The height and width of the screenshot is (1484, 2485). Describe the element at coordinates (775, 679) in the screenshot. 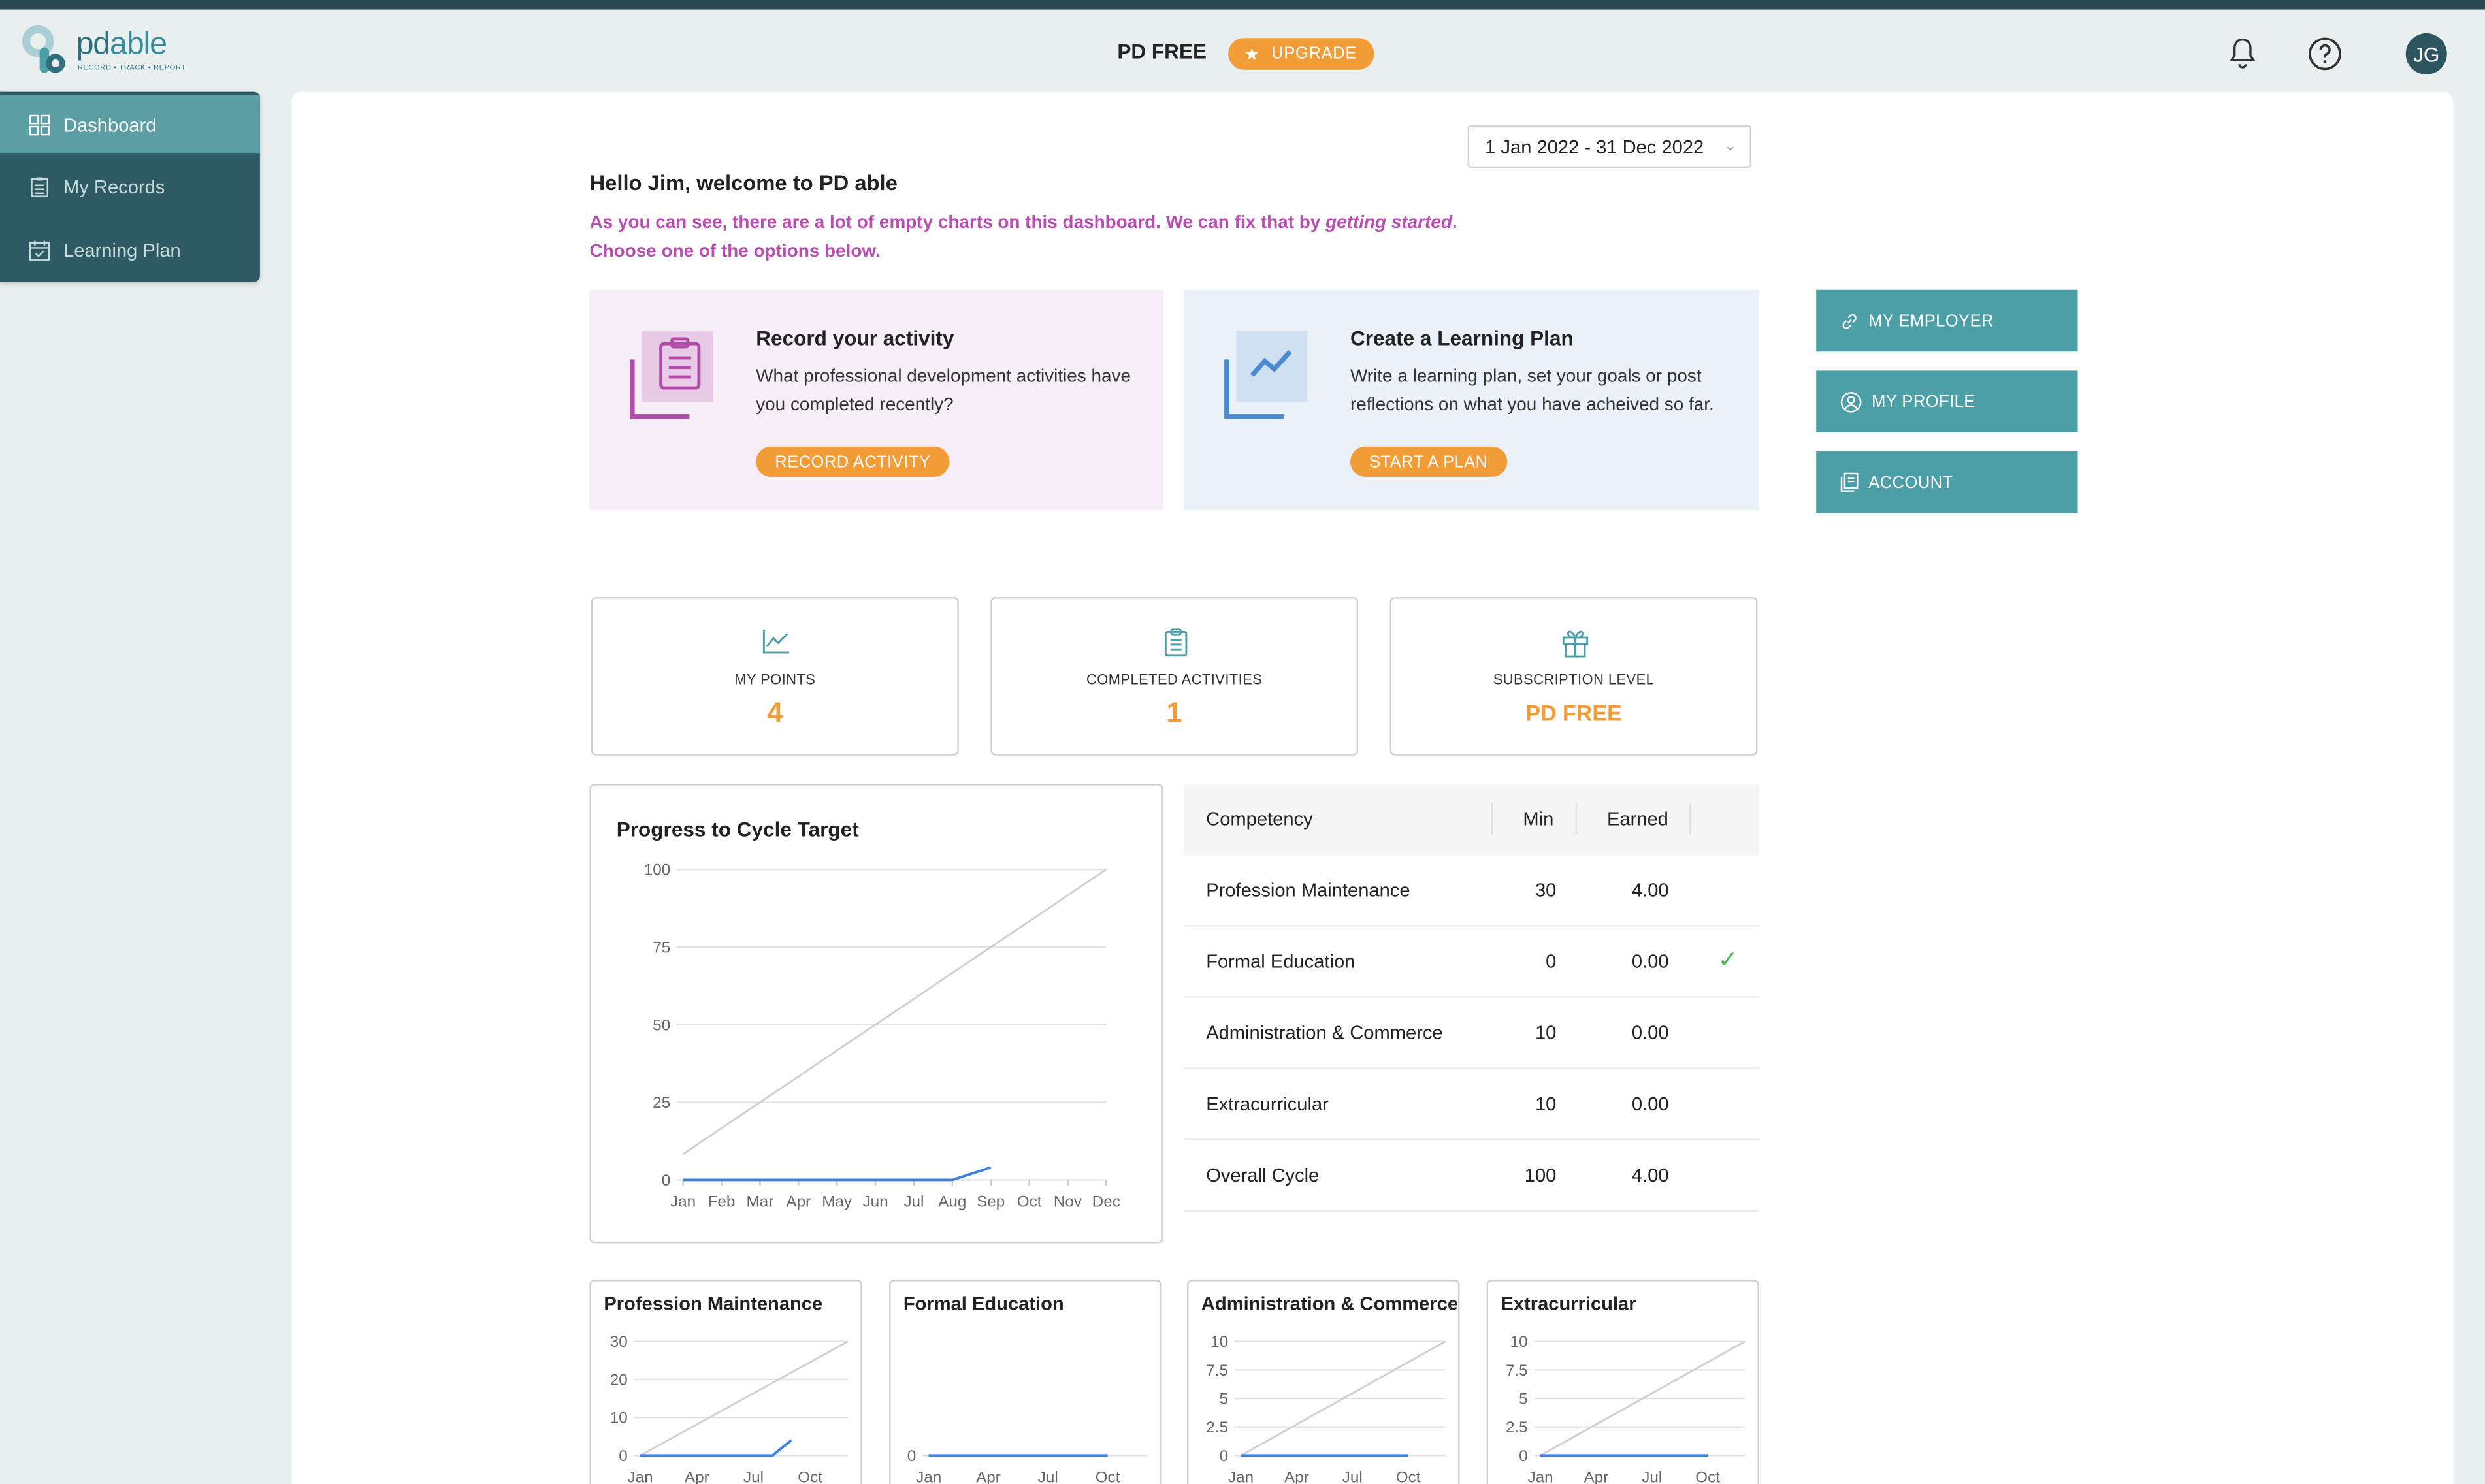

I see `stat-label: MY POINTS` at that location.